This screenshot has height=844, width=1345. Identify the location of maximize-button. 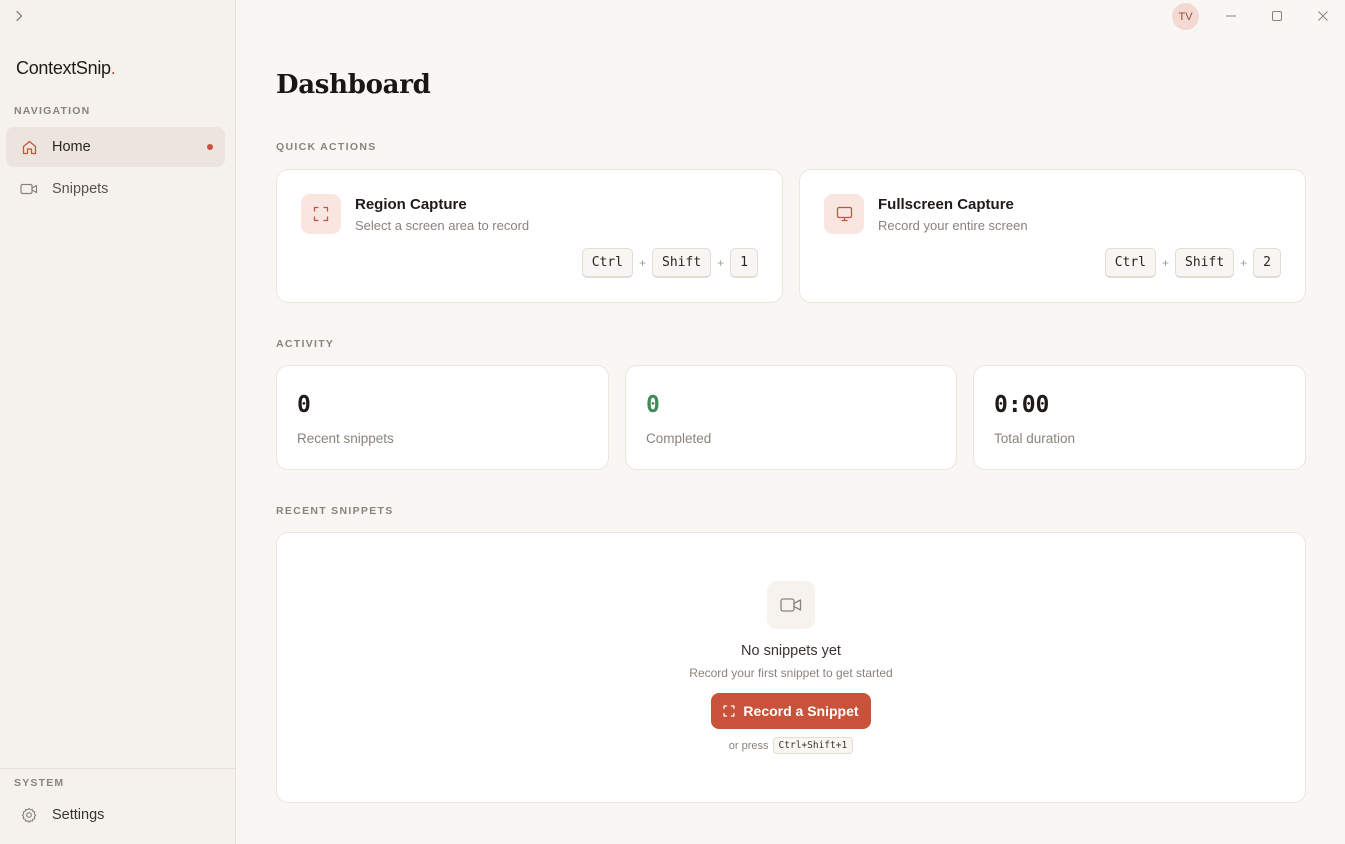
(1277, 16).